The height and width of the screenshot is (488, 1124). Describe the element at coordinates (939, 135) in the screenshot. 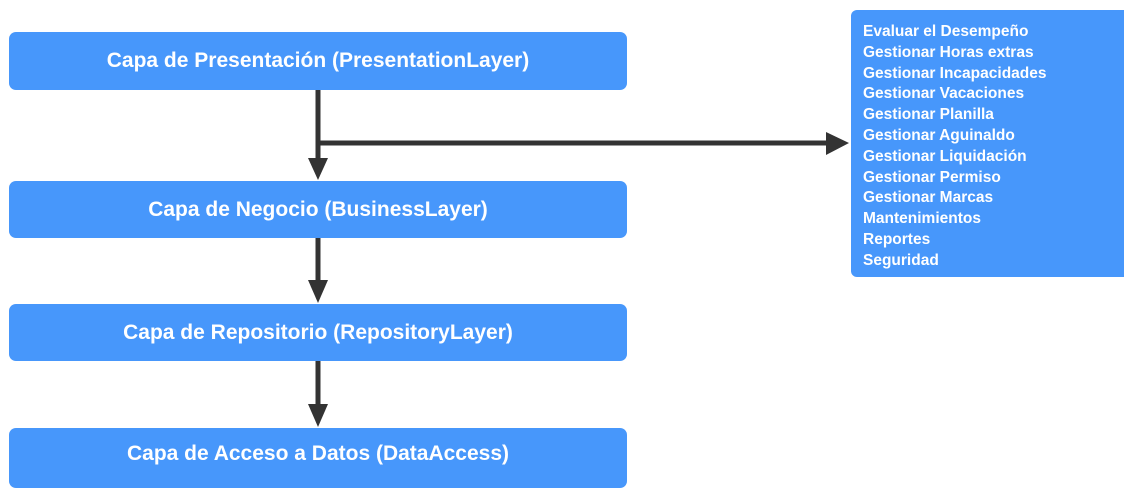

I see `module-item: Gestionar Aguinaldo` at that location.